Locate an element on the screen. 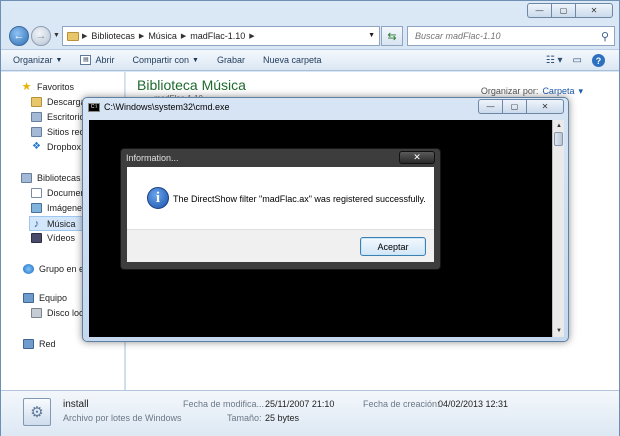 This screenshot has height=436, width=620. refresh-icon: ⇆ is located at coordinates (392, 36).